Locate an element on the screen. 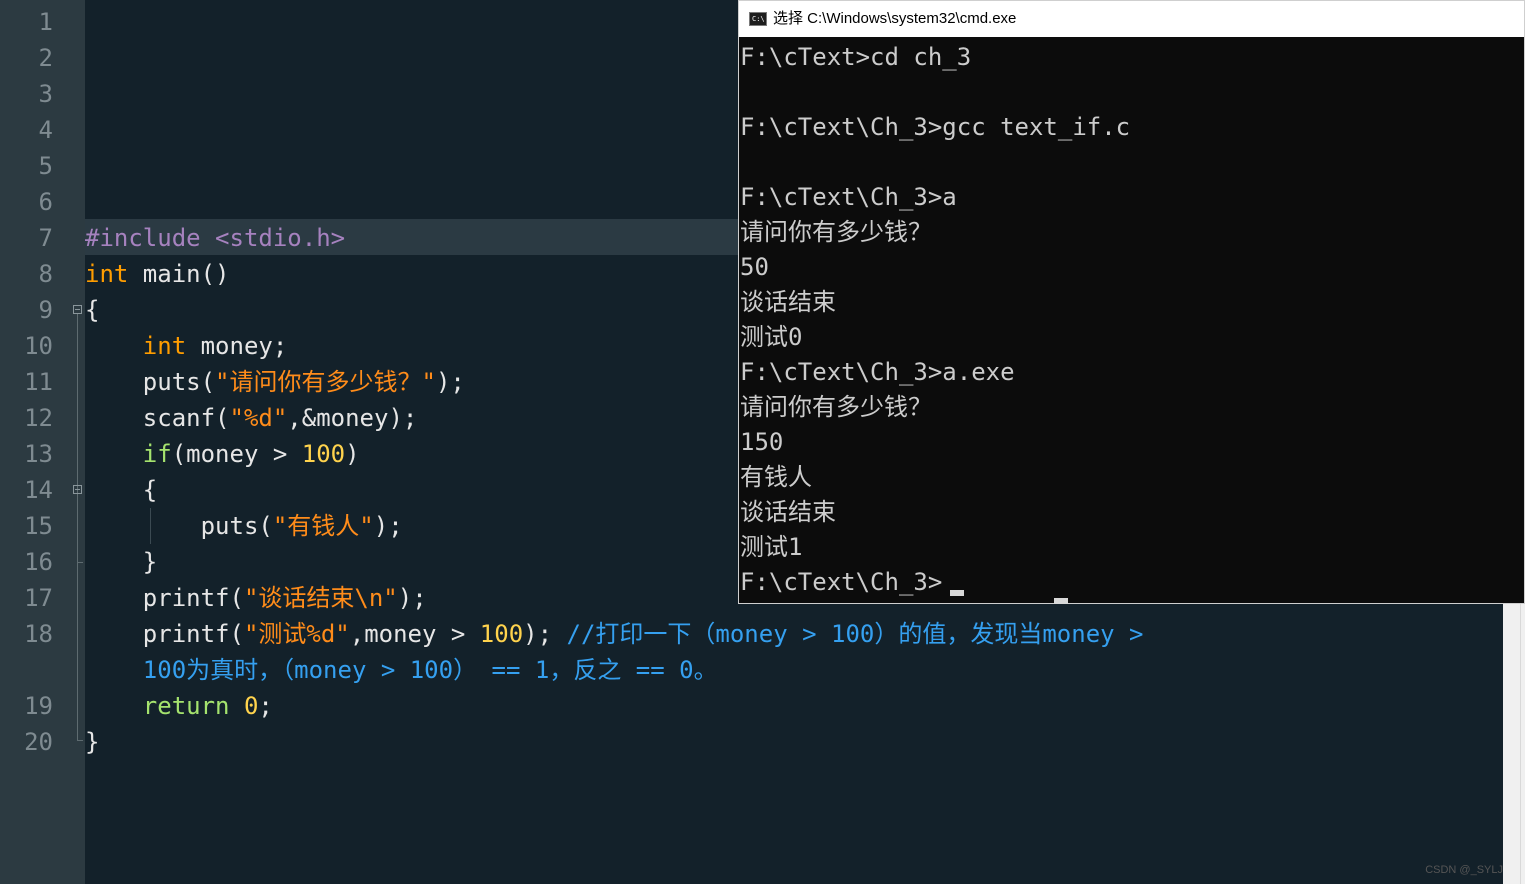 The image size is (1525, 884). text-cursor is located at coordinates (1061, 601).